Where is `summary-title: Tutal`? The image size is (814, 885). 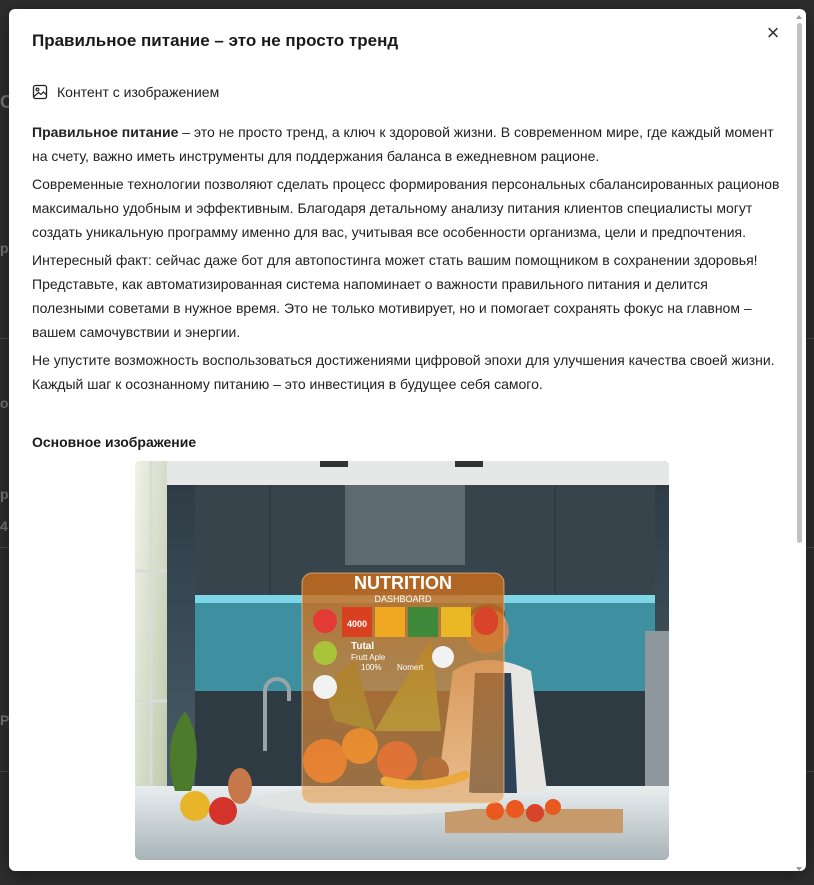 summary-title: Tutal is located at coordinates (362, 646).